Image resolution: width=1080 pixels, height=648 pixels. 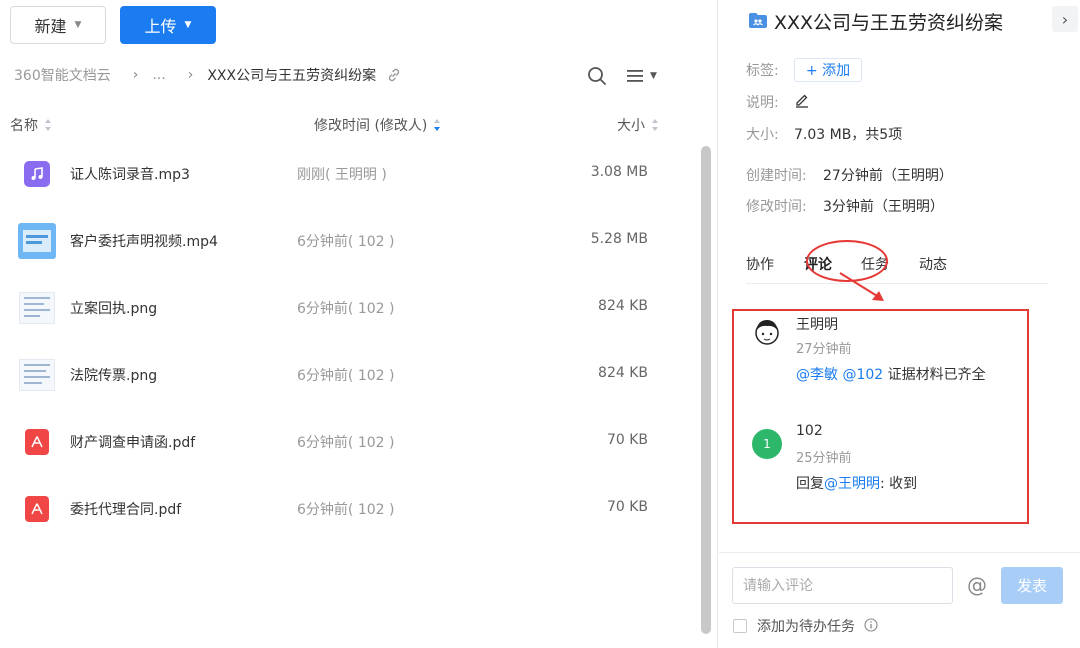 I want to click on scrollbar, so click(x=706, y=390).